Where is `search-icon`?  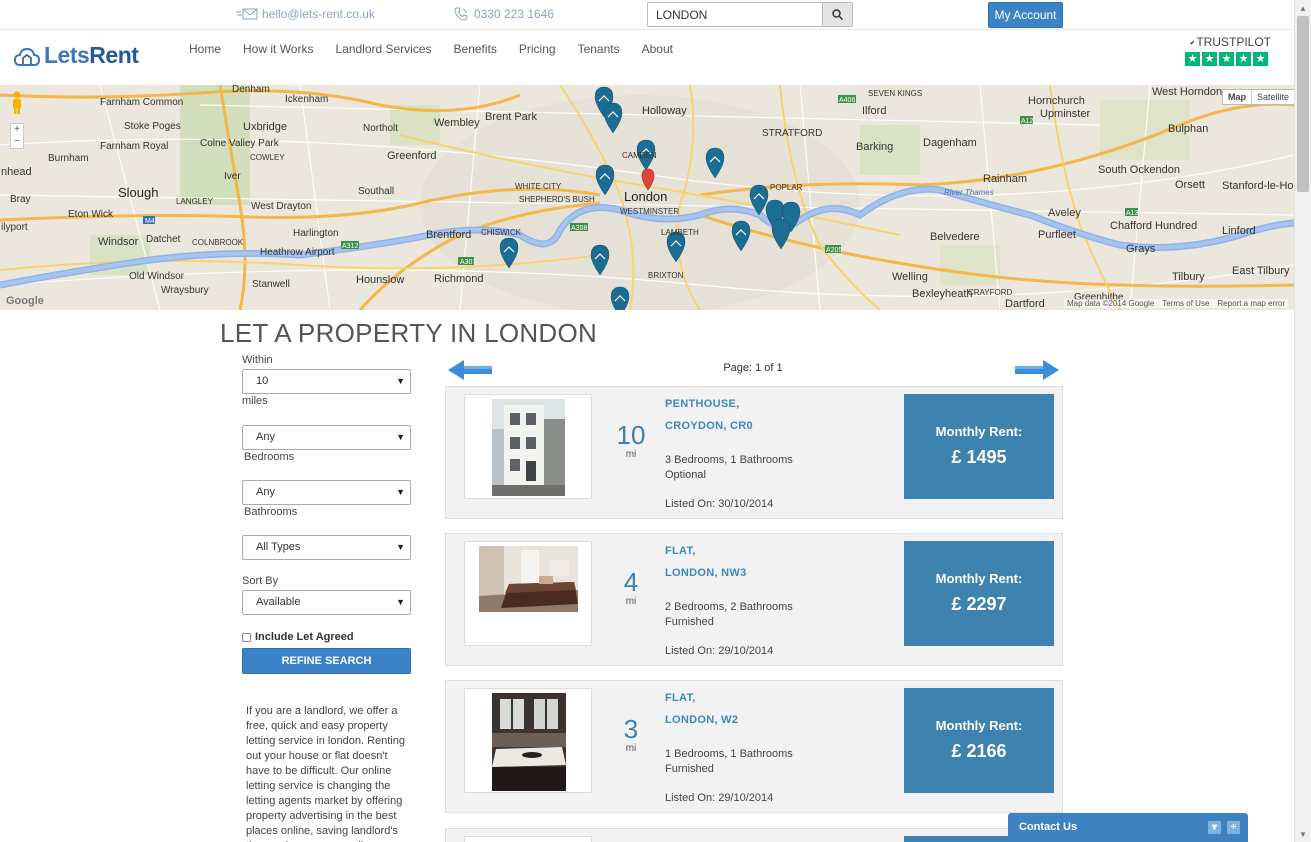 search-icon is located at coordinates (838, 14).